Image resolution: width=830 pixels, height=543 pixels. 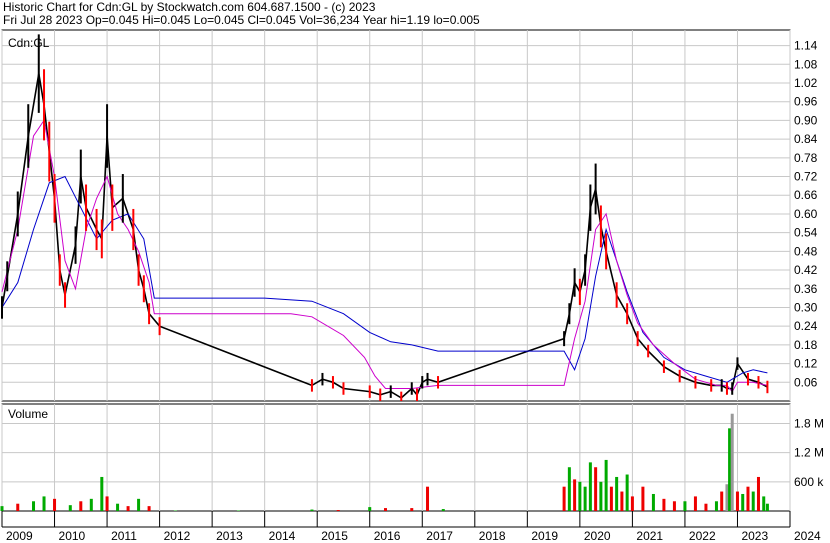 What do you see at coordinates (806, 233) in the screenshot?
I see `price-y-tick-label: 0.54` at bounding box center [806, 233].